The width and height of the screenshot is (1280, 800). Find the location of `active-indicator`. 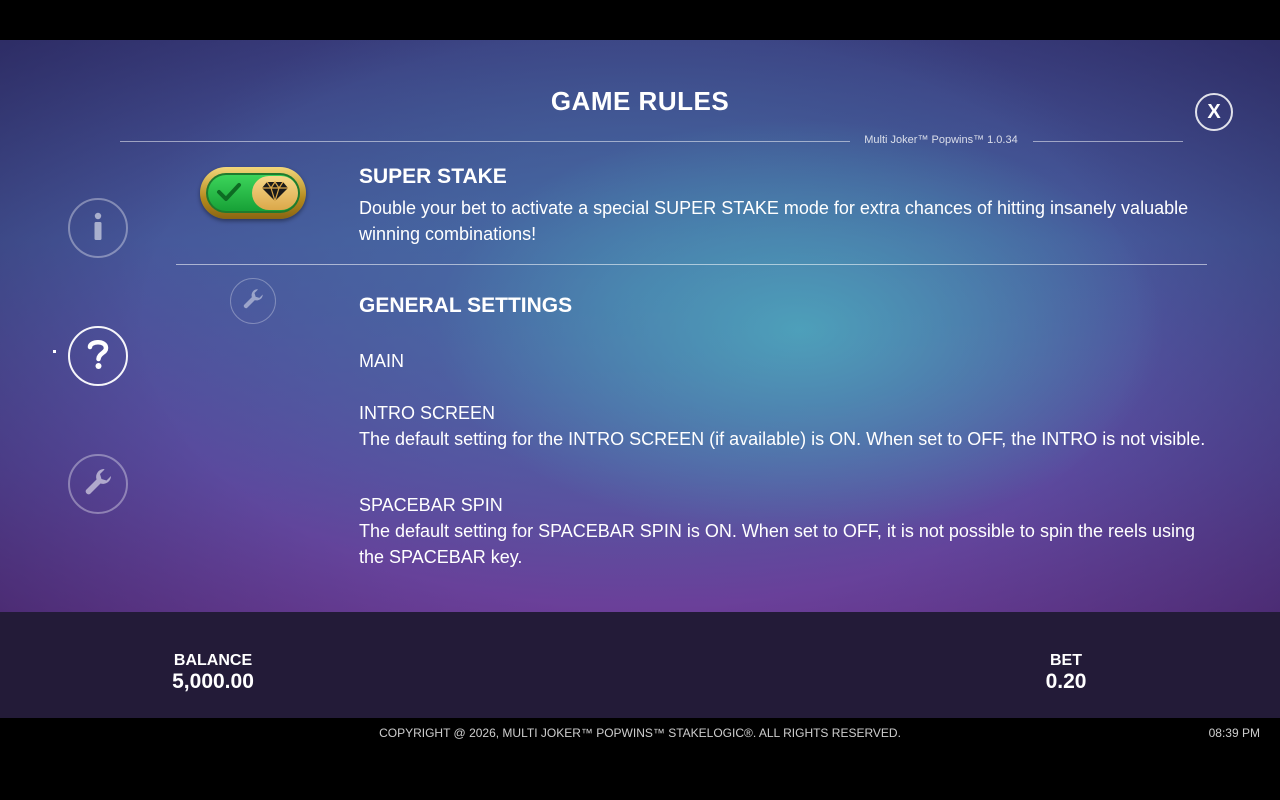

active-indicator is located at coordinates (54, 351).